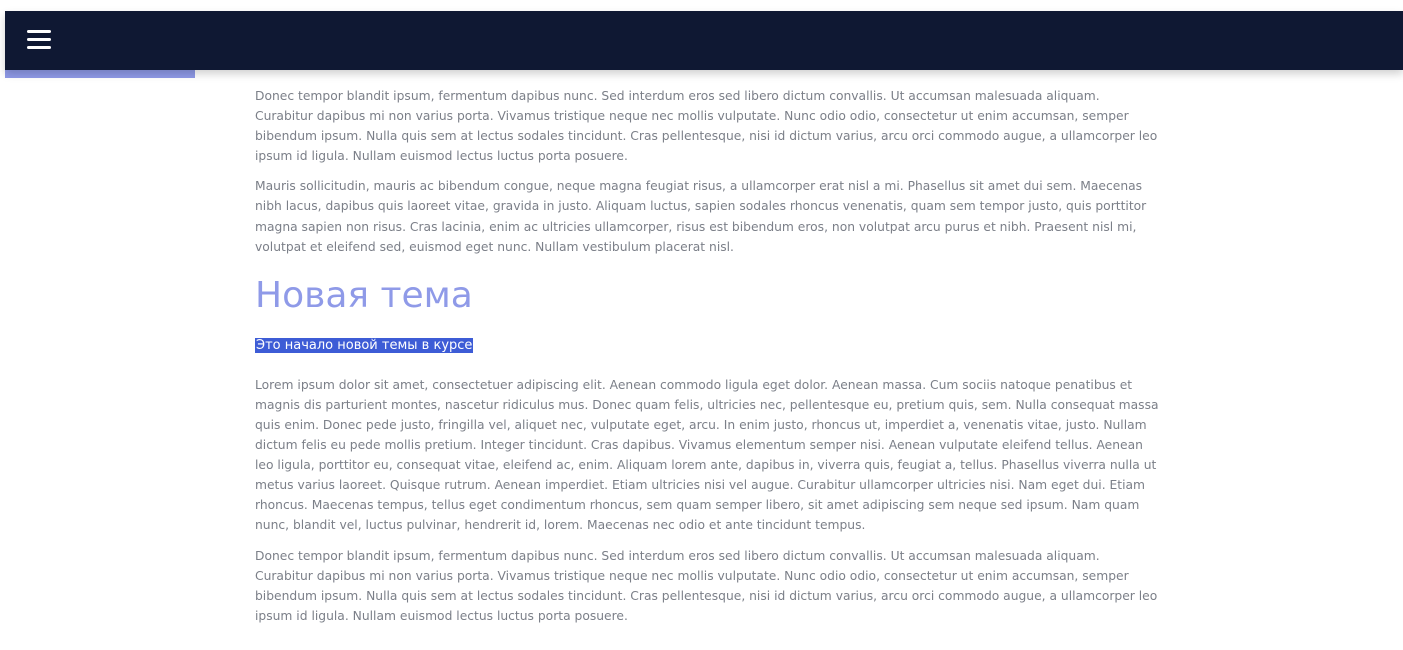 This screenshot has height=650, width=1403. What do you see at coordinates (704, 40) in the screenshot?
I see `top-navigation-bar` at bounding box center [704, 40].